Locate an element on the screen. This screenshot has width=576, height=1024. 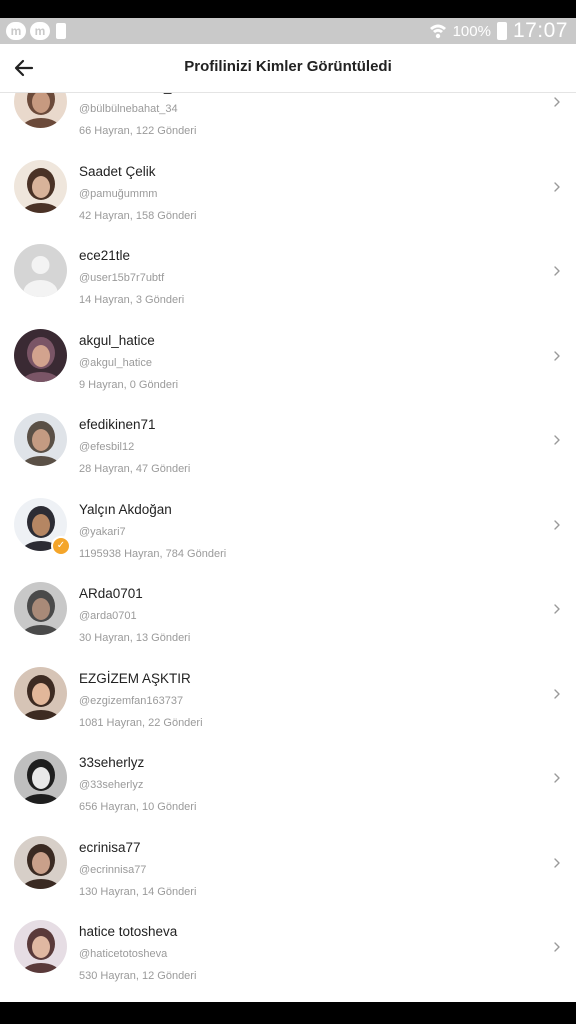
viewer-stats: 14 Hayran, 3 Gönderi is located at coordinates (132, 300).